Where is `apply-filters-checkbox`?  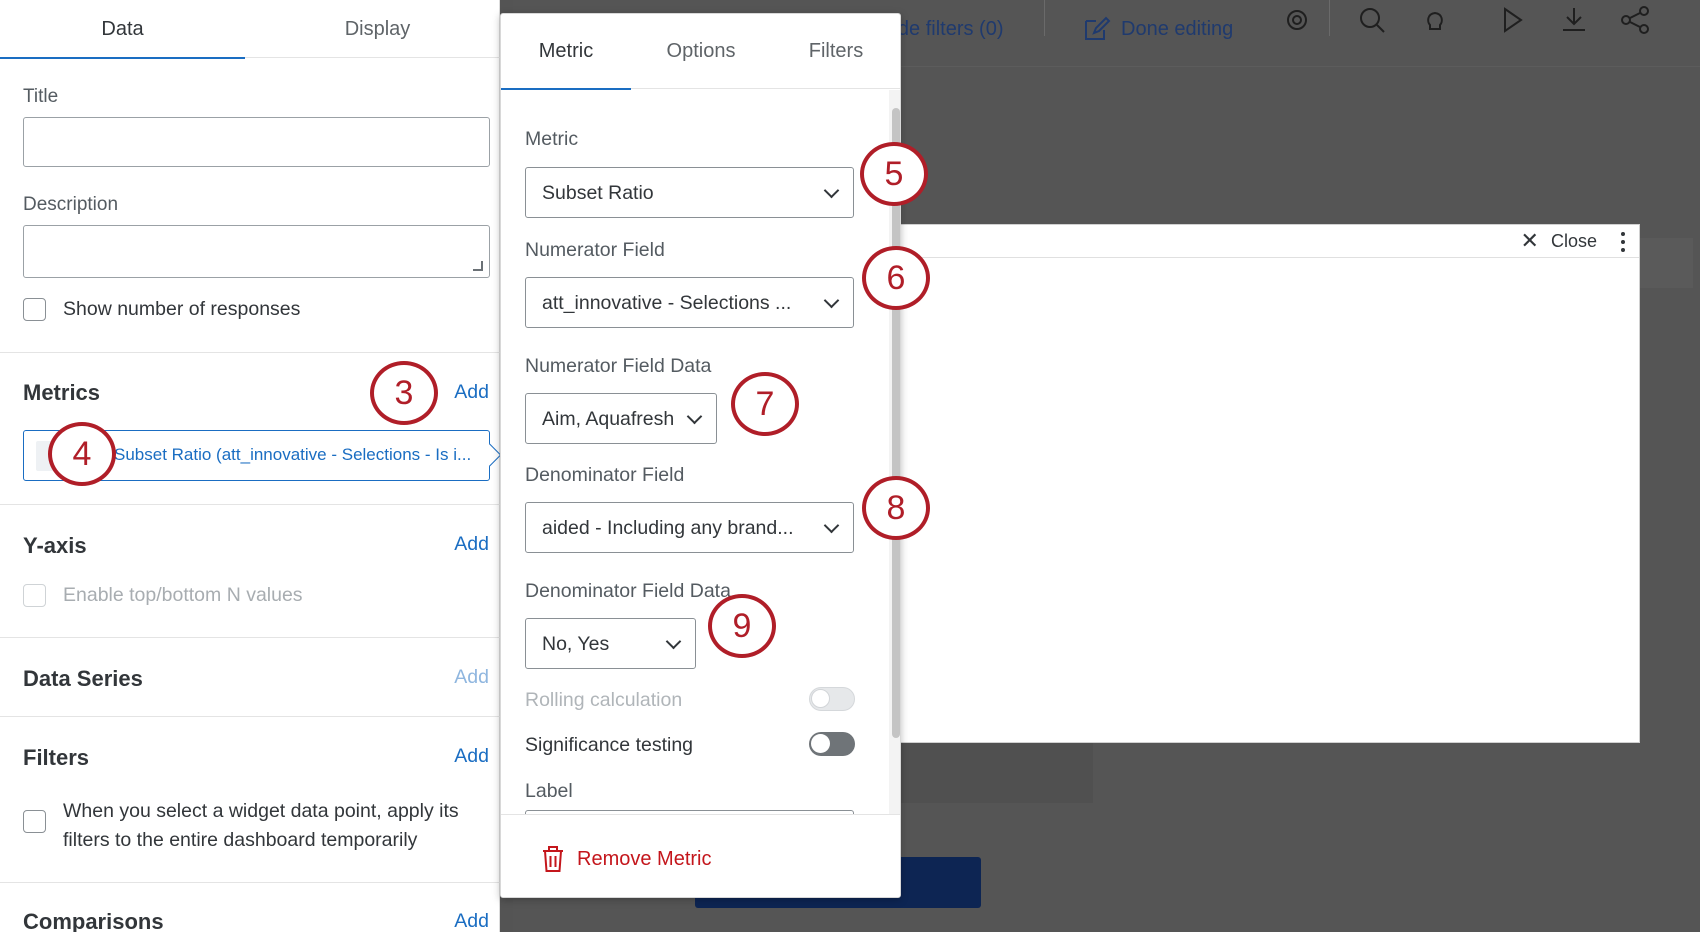
apply-filters-checkbox is located at coordinates (34, 821).